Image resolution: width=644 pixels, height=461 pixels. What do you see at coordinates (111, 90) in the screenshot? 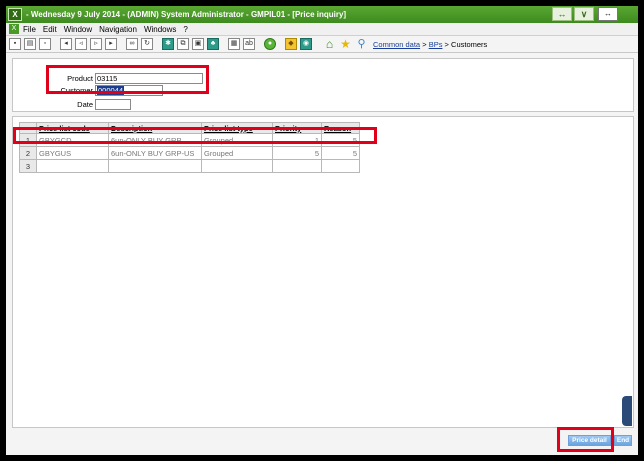
I see `customer-value: 000044` at bounding box center [111, 90].